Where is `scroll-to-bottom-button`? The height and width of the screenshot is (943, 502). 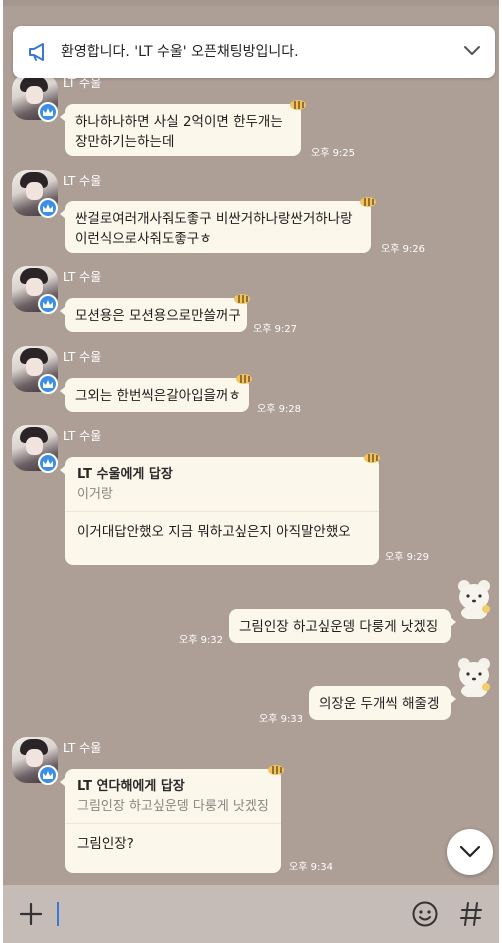
scroll-to-bottom-button is located at coordinates (470, 852).